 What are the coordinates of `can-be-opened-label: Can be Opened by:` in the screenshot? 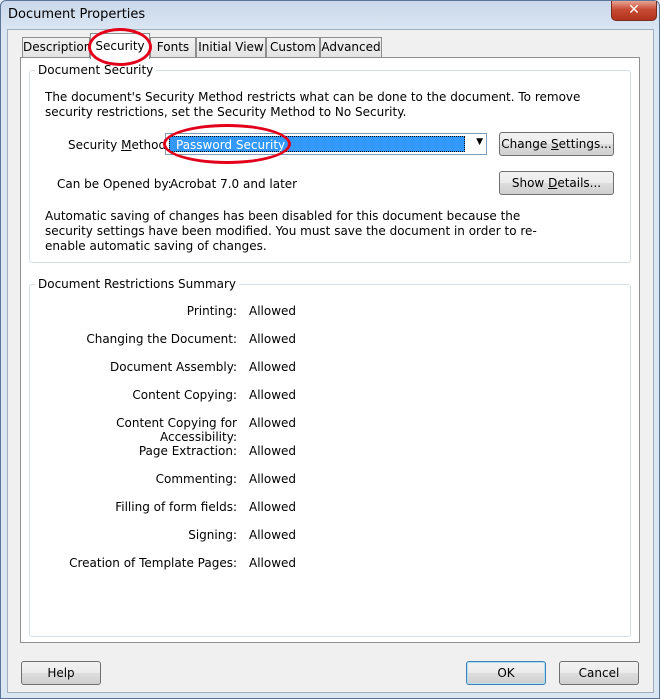 It's located at (114, 184).